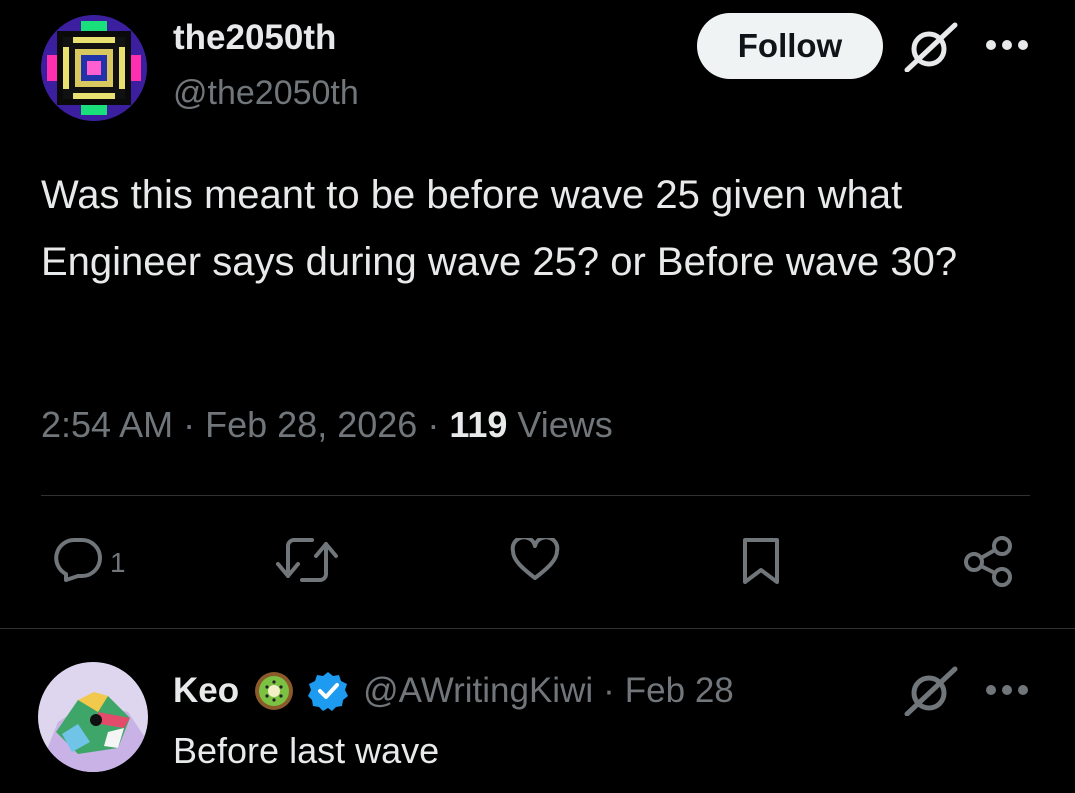  Describe the element at coordinates (107, 424) in the screenshot. I see `tweet-time: 2:54 AM` at that location.